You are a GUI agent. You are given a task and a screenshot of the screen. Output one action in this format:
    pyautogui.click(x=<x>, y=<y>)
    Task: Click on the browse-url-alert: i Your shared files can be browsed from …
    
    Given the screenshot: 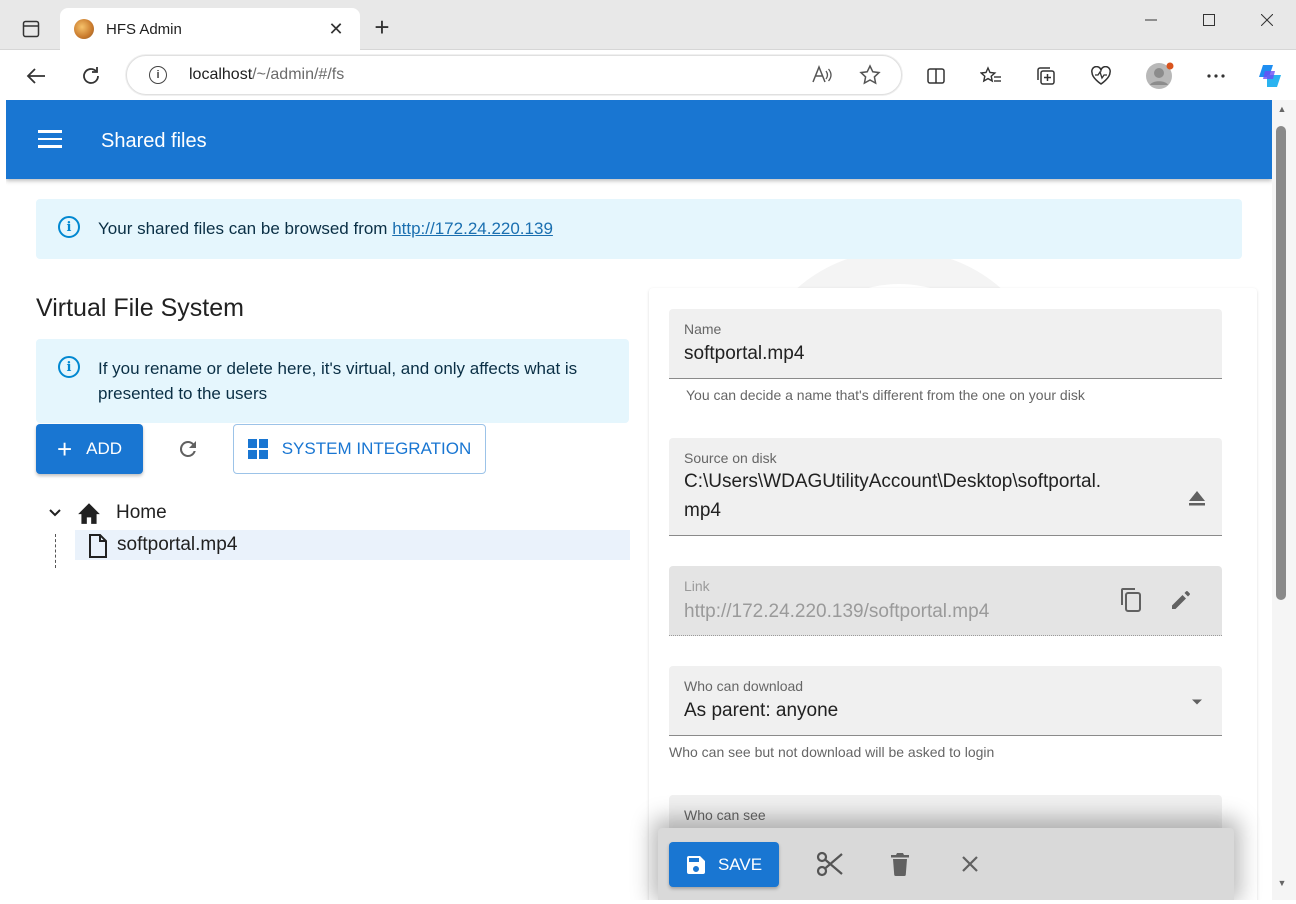 What is the action you would take?
    pyautogui.click(x=639, y=229)
    